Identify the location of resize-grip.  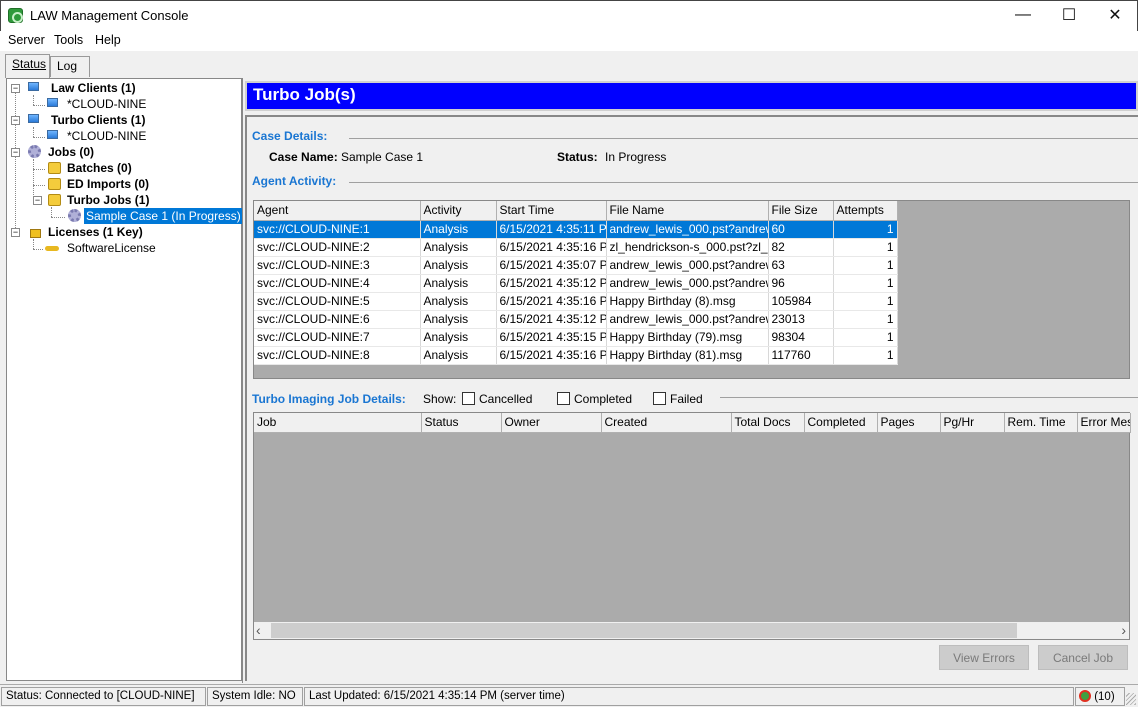
(1131, 699).